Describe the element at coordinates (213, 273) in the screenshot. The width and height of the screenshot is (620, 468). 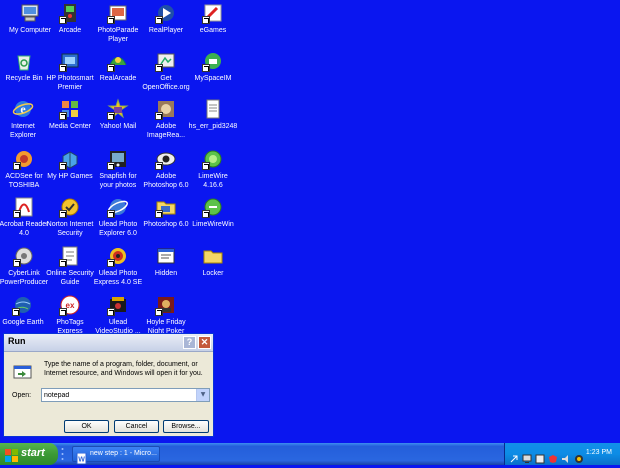
I see `desktop-icon-label: Locker` at that location.